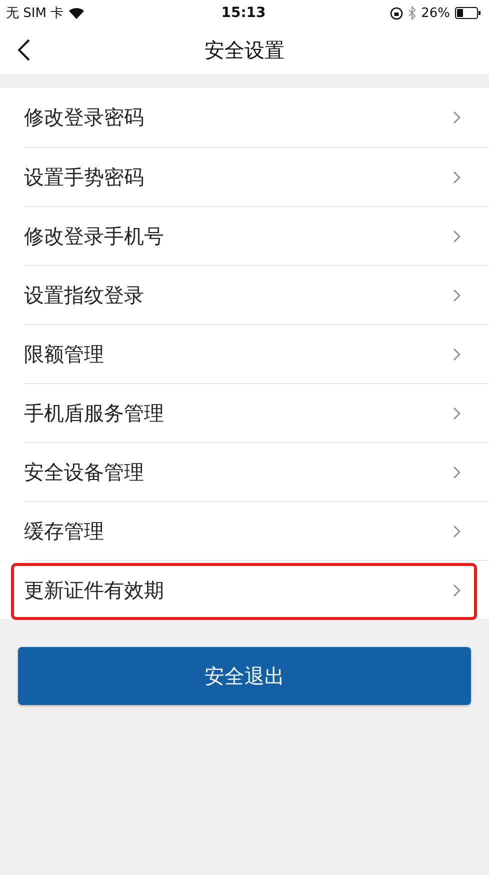  Describe the element at coordinates (244, 117) in the screenshot. I see `menu-item: 修改登录密码` at that location.